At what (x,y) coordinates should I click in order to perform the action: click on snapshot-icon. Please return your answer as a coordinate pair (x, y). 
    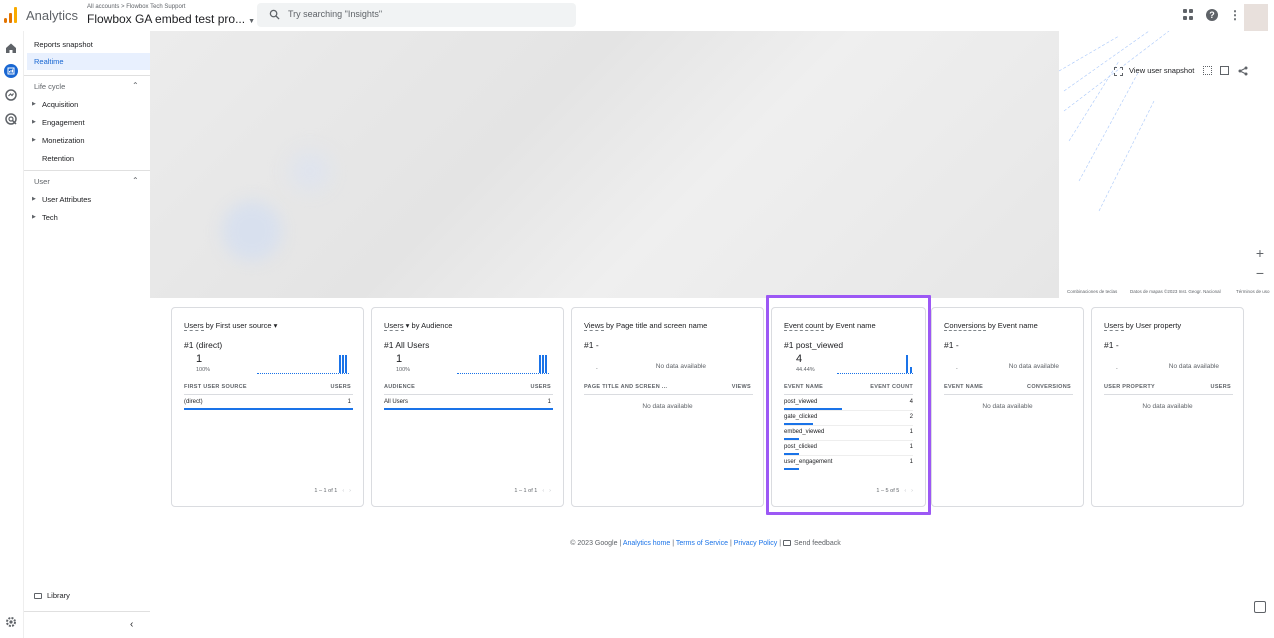
    Looking at the image, I should click on (1118, 71).